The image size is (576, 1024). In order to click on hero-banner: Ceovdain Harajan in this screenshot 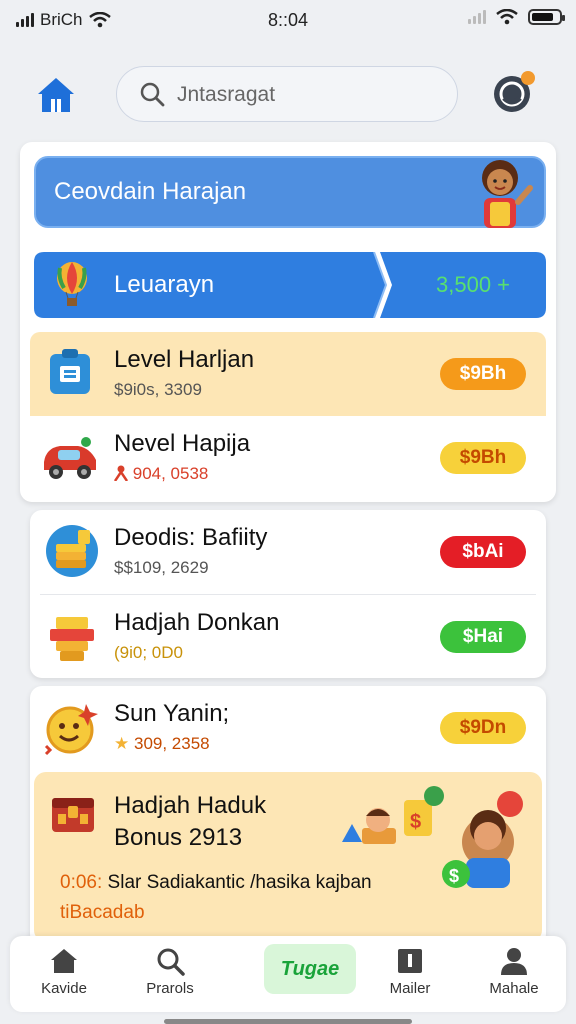, I will do `click(290, 192)`.